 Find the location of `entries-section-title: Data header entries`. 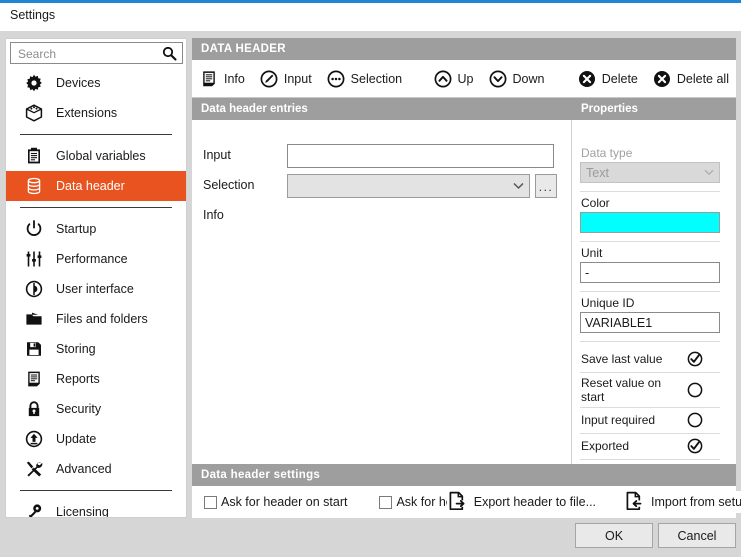

entries-section-title: Data header entries is located at coordinates (382, 109).